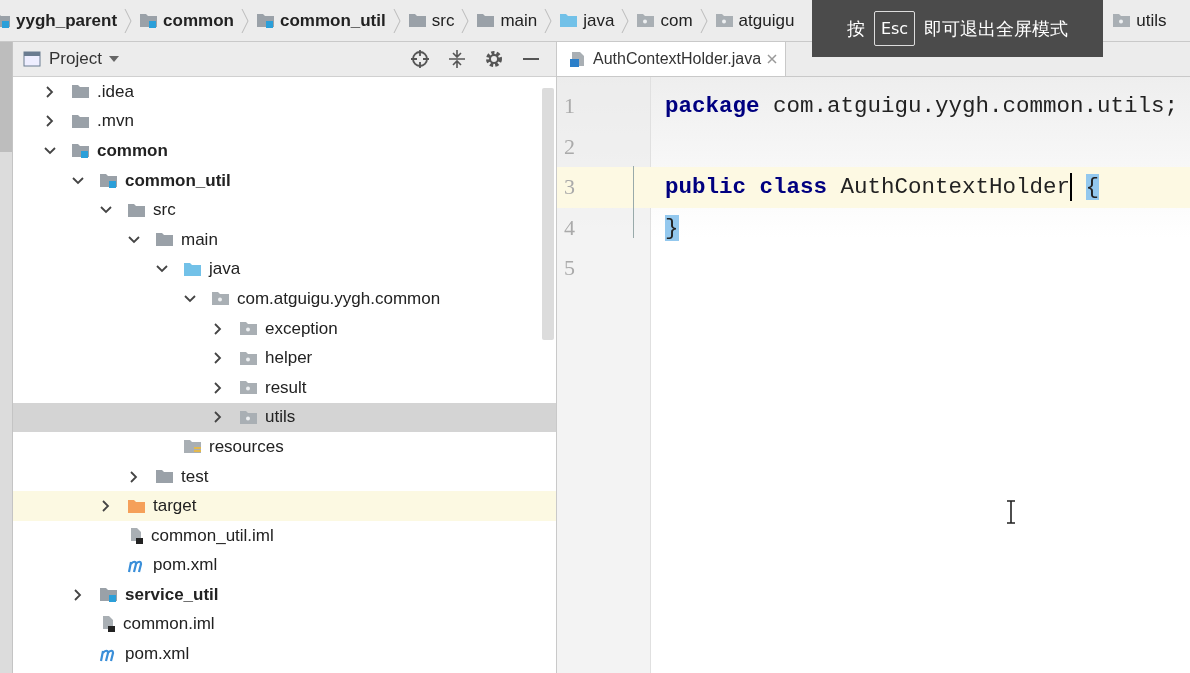 The height and width of the screenshot is (673, 1190). What do you see at coordinates (569, 106) in the screenshot?
I see `line-number: 1` at bounding box center [569, 106].